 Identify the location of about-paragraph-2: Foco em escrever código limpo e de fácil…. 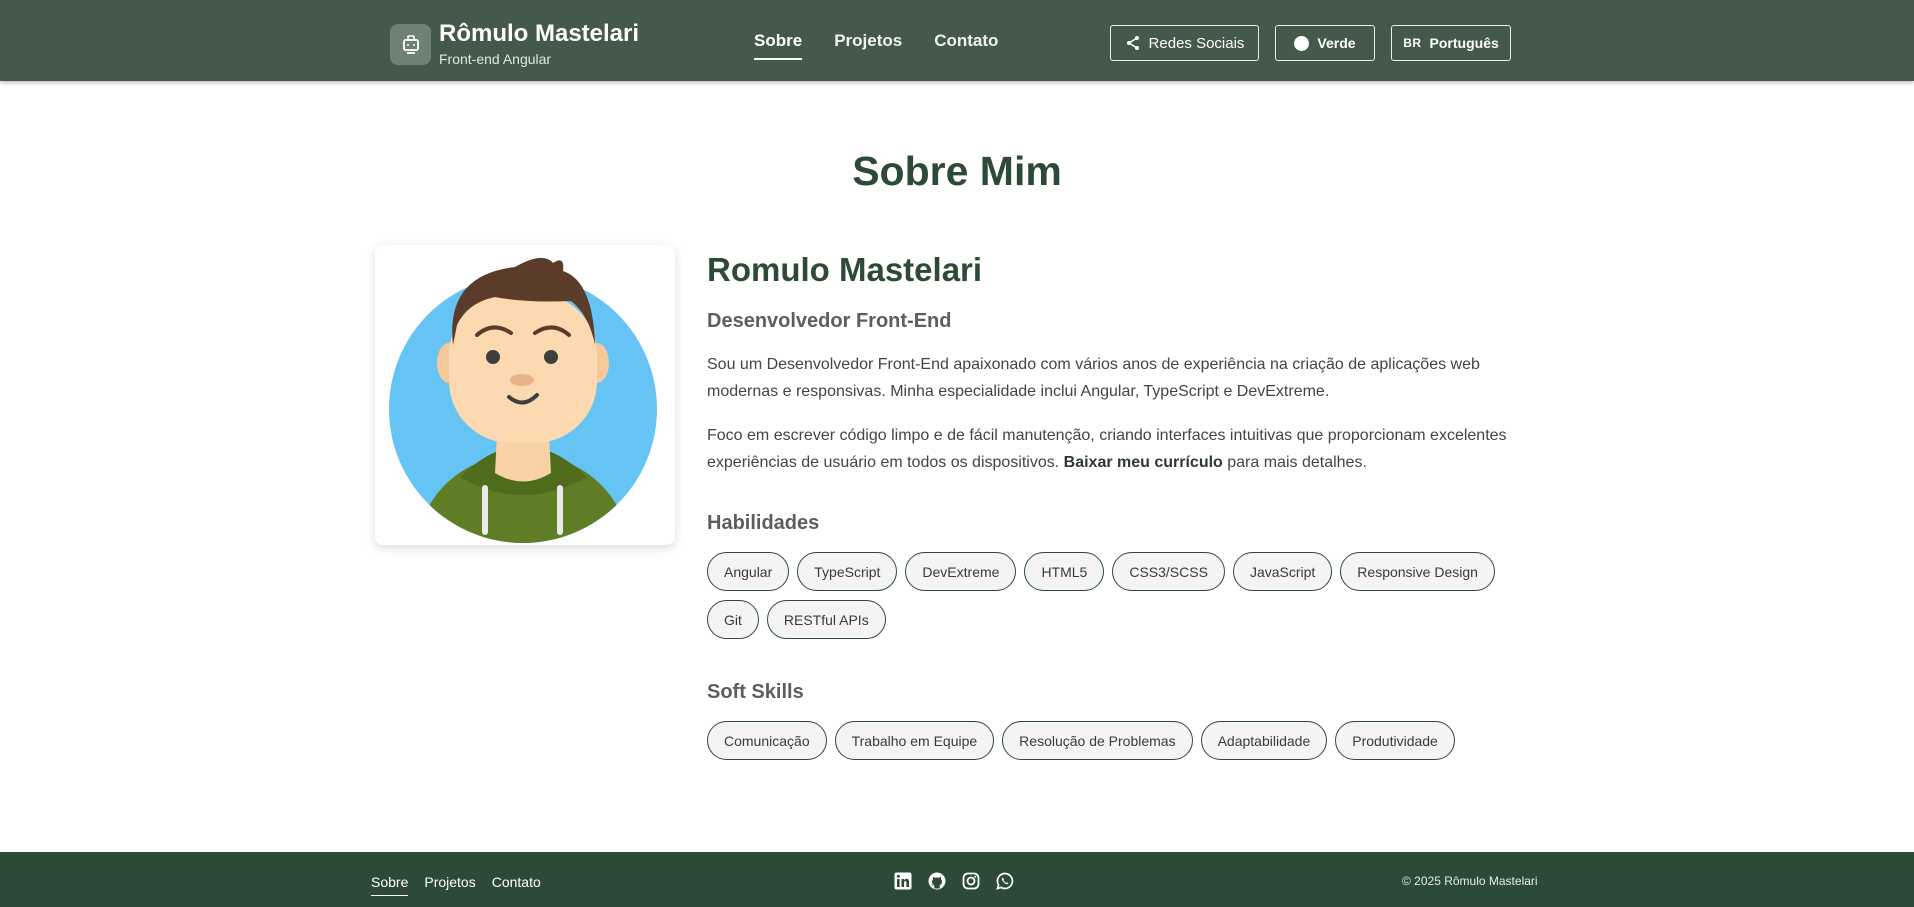
(1107, 449).